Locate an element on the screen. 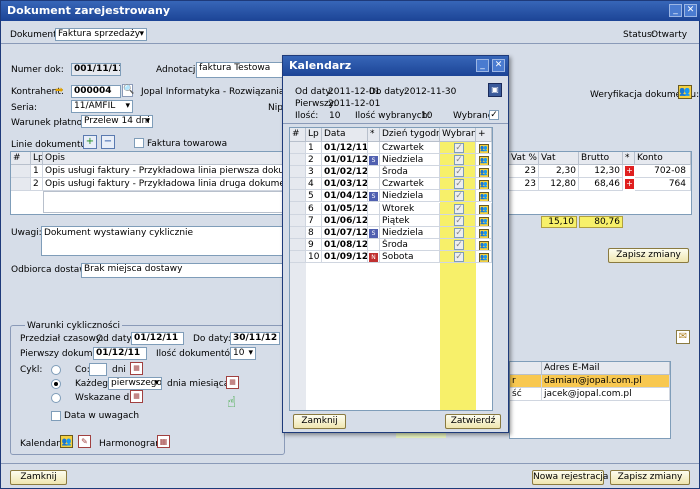 Image resolution: width=700 pixels, height=489 pixels. cal-row-data: 01/05/12 is located at coordinates (345, 208).